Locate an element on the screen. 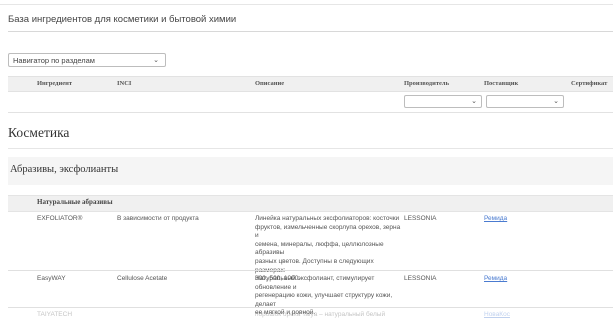  row-divider is located at coordinates (310, 270).